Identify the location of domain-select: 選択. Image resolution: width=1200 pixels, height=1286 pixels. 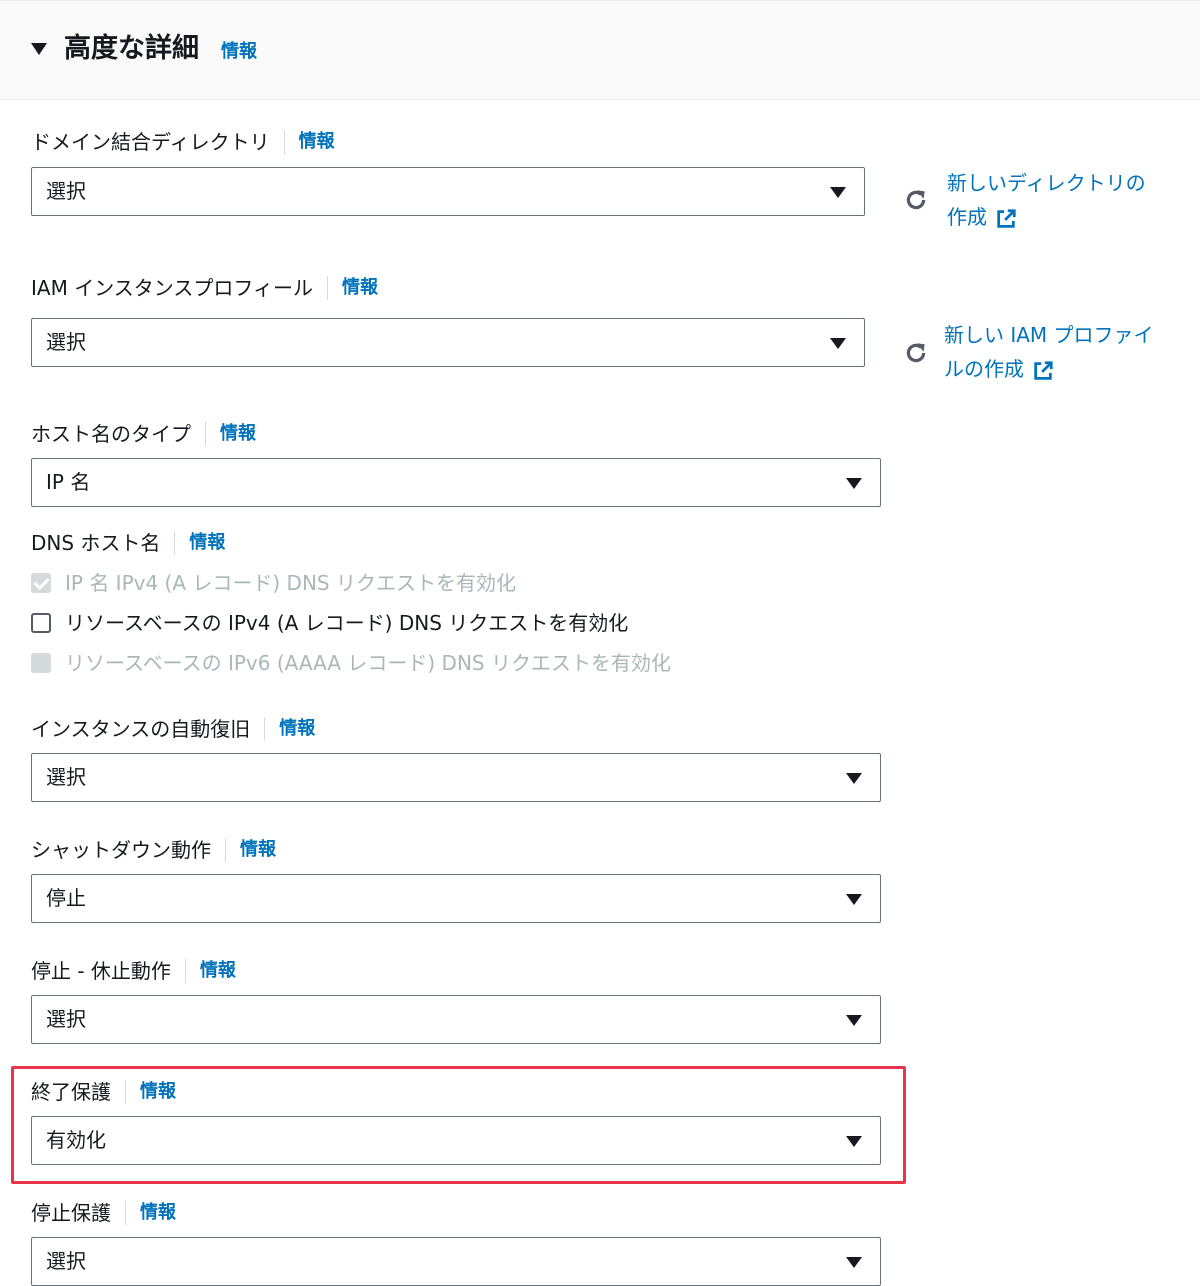
(448, 191).